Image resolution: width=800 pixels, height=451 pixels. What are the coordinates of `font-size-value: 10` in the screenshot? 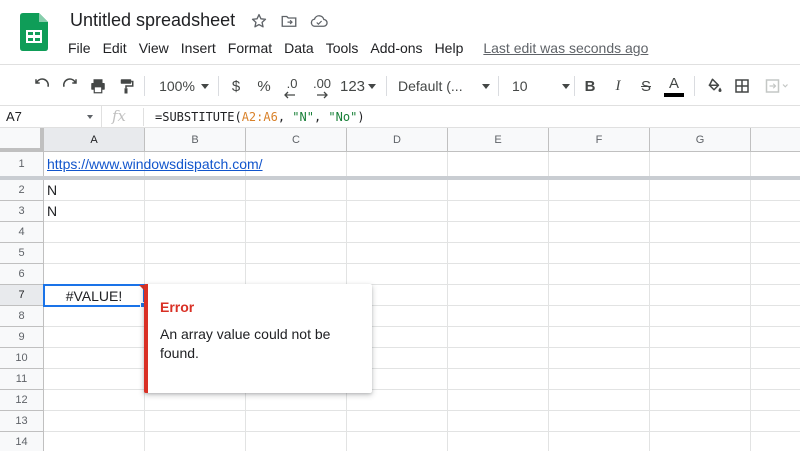 It's located at (520, 86).